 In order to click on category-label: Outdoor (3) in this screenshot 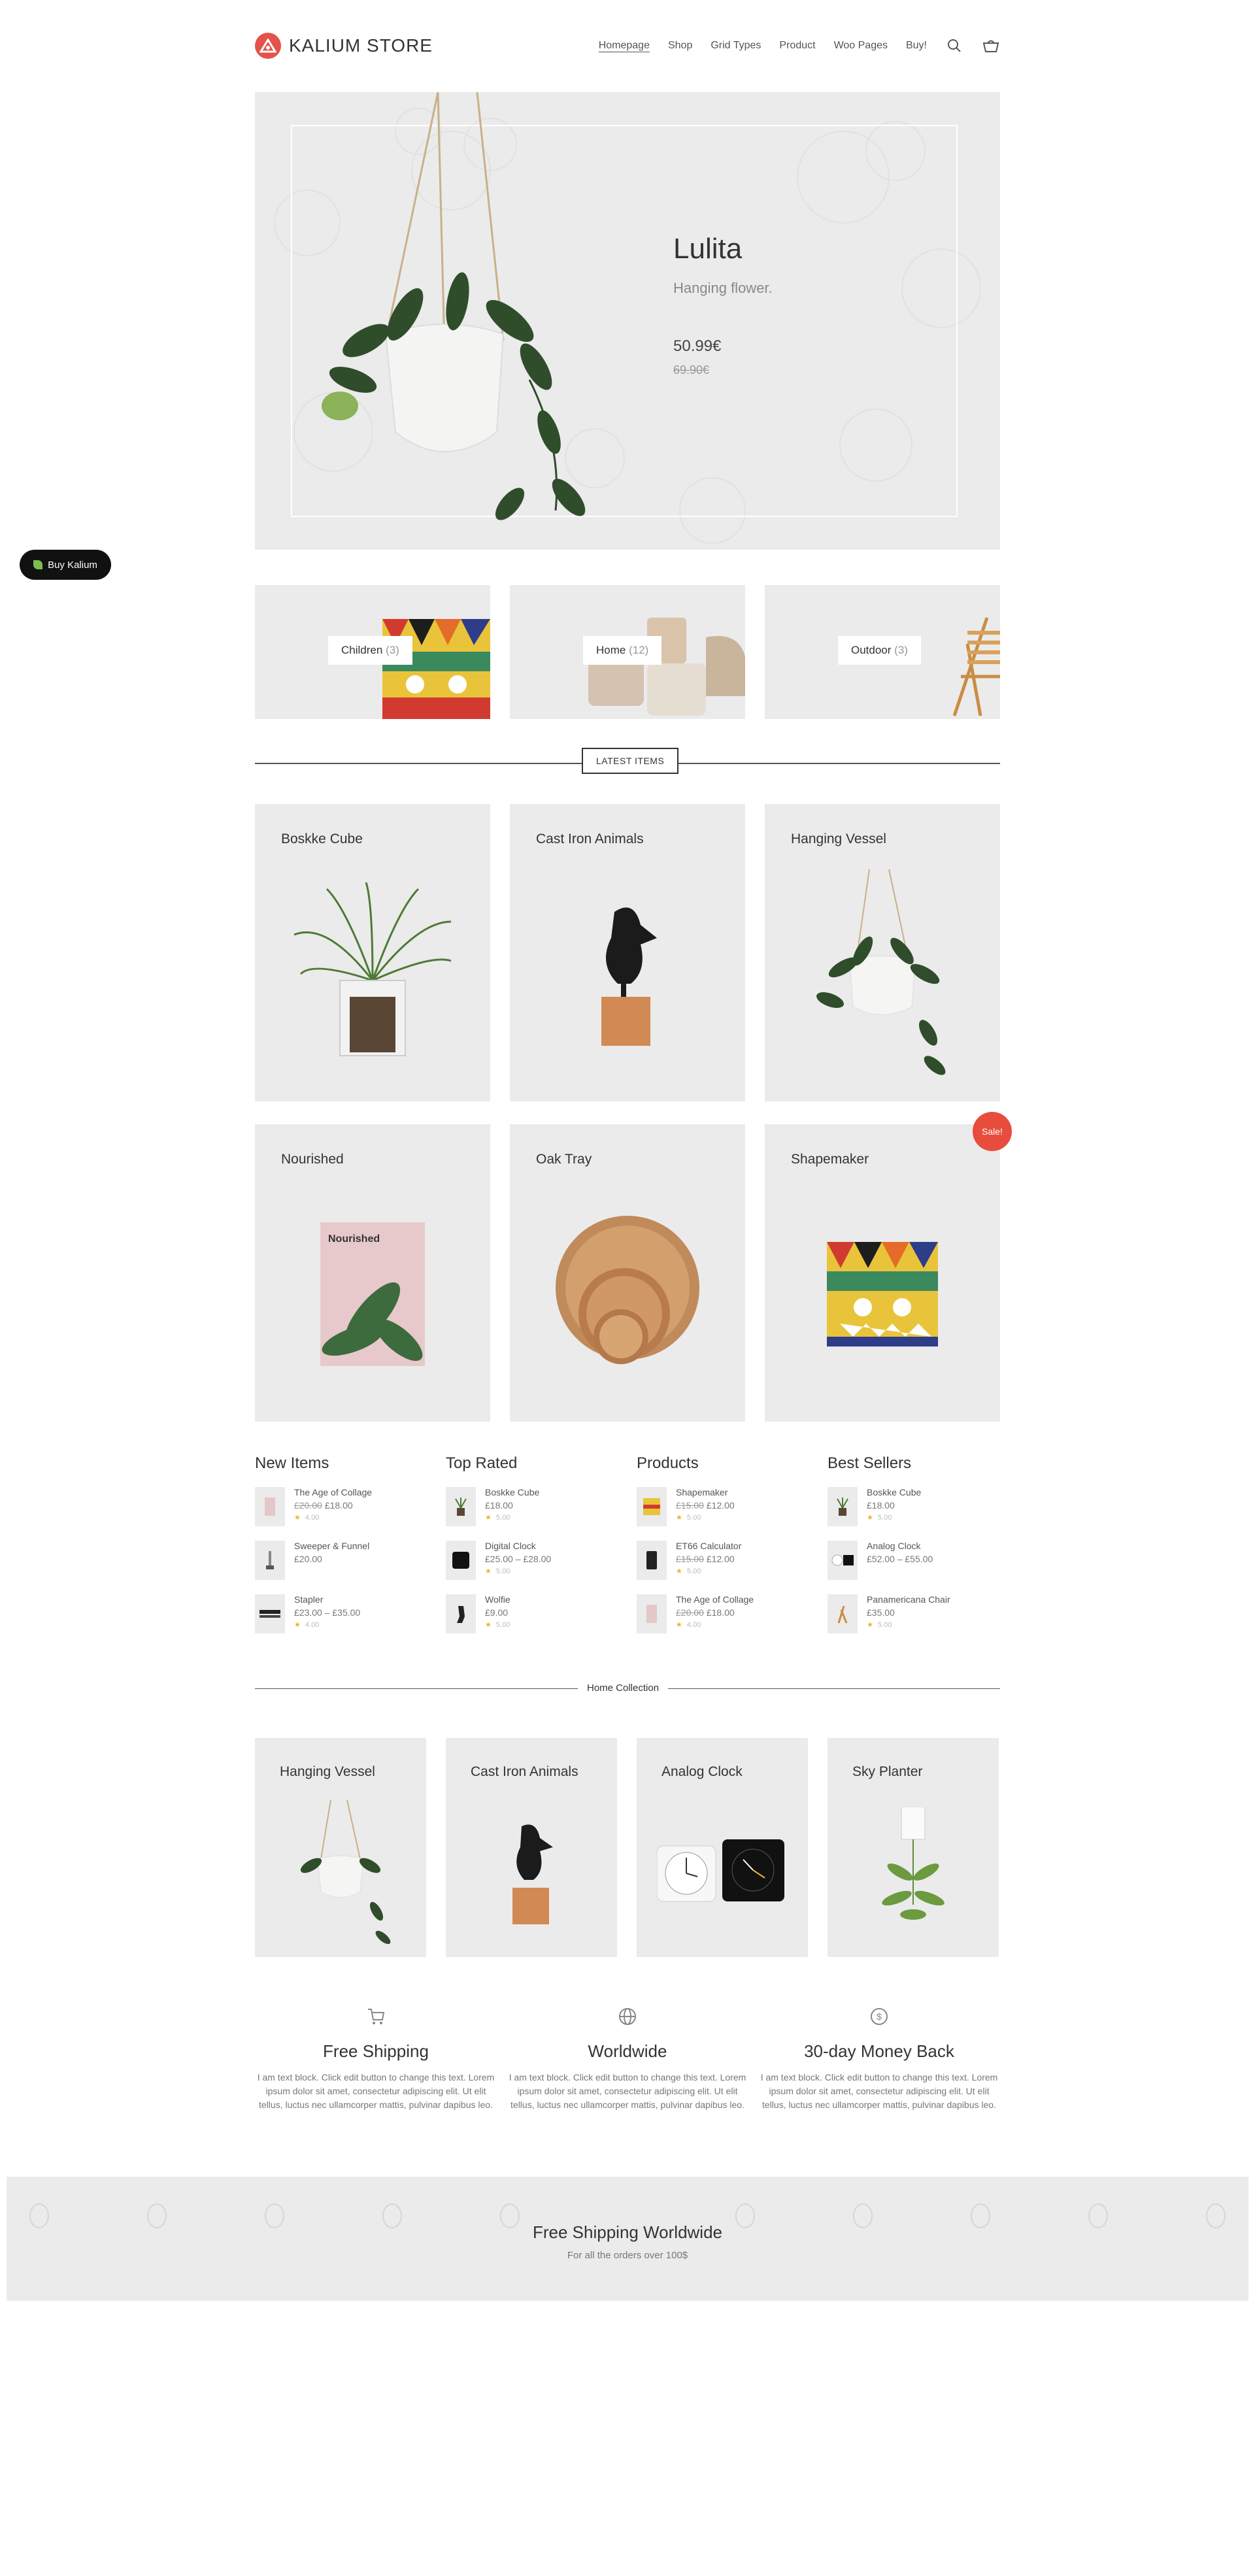, I will do `click(879, 650)`.